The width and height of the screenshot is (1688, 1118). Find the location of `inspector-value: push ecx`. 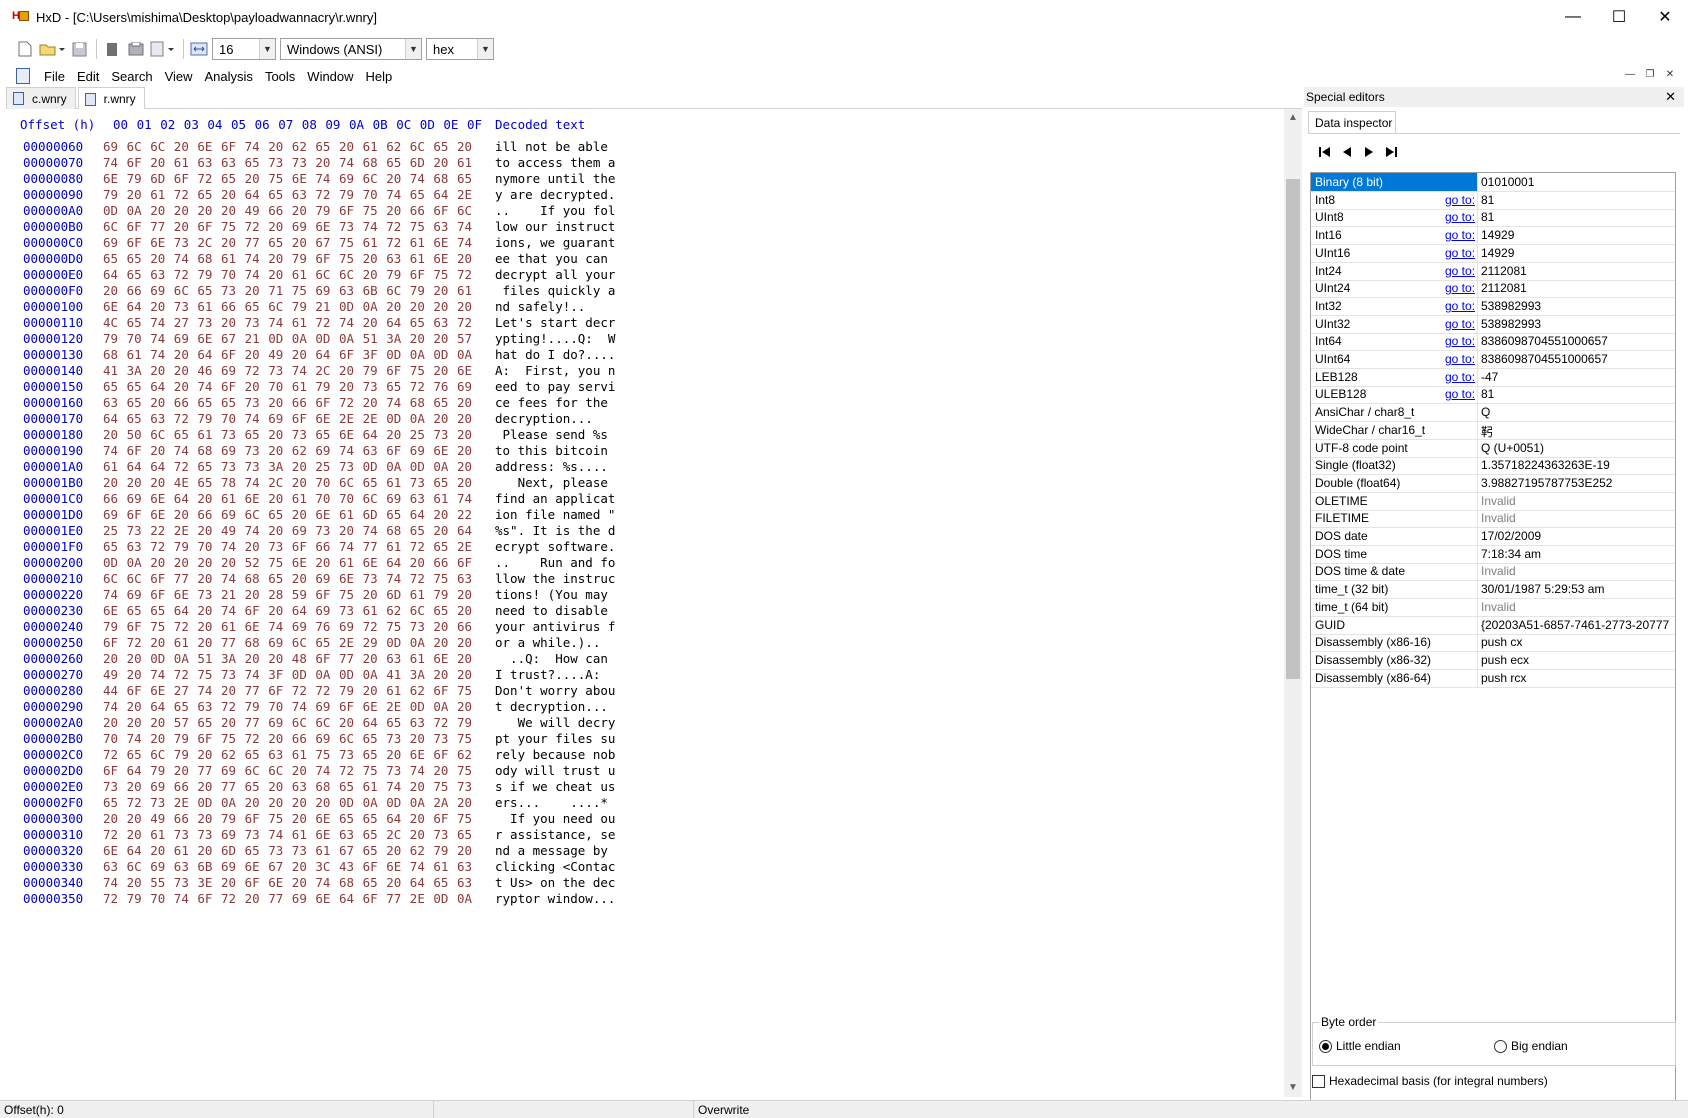

inspector-value: push ecx is located at coordinates (1505, 660).